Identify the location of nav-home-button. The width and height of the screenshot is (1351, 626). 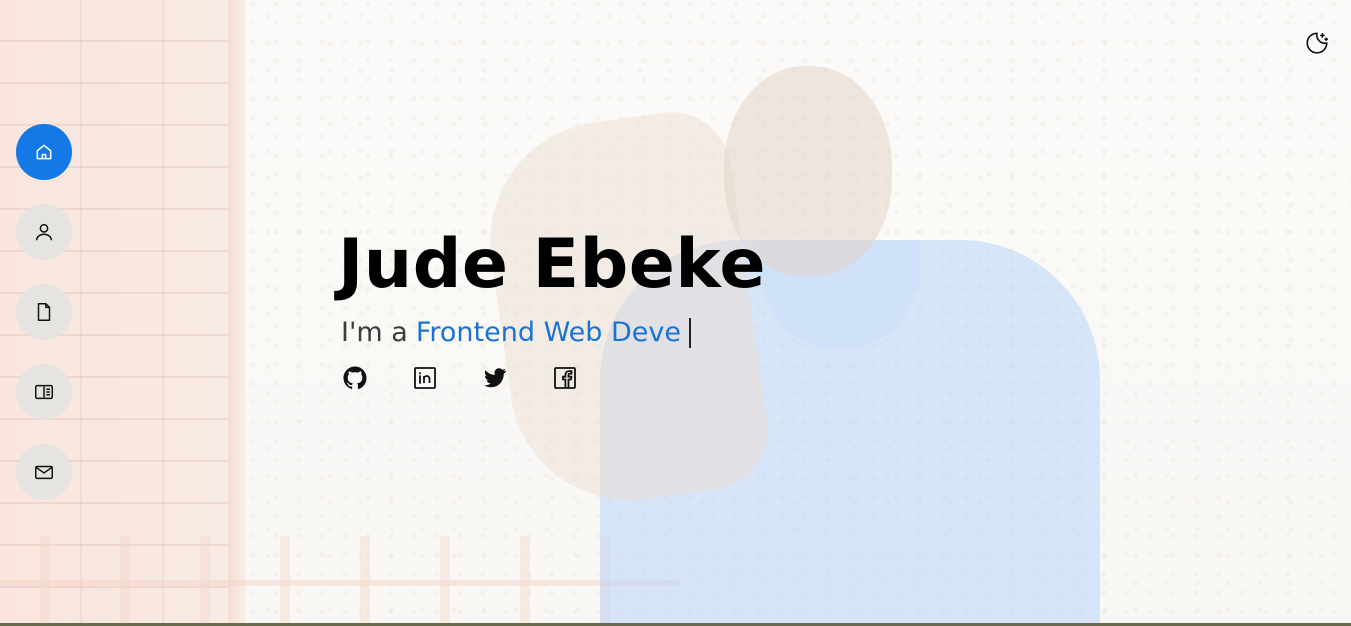
(44, 152).